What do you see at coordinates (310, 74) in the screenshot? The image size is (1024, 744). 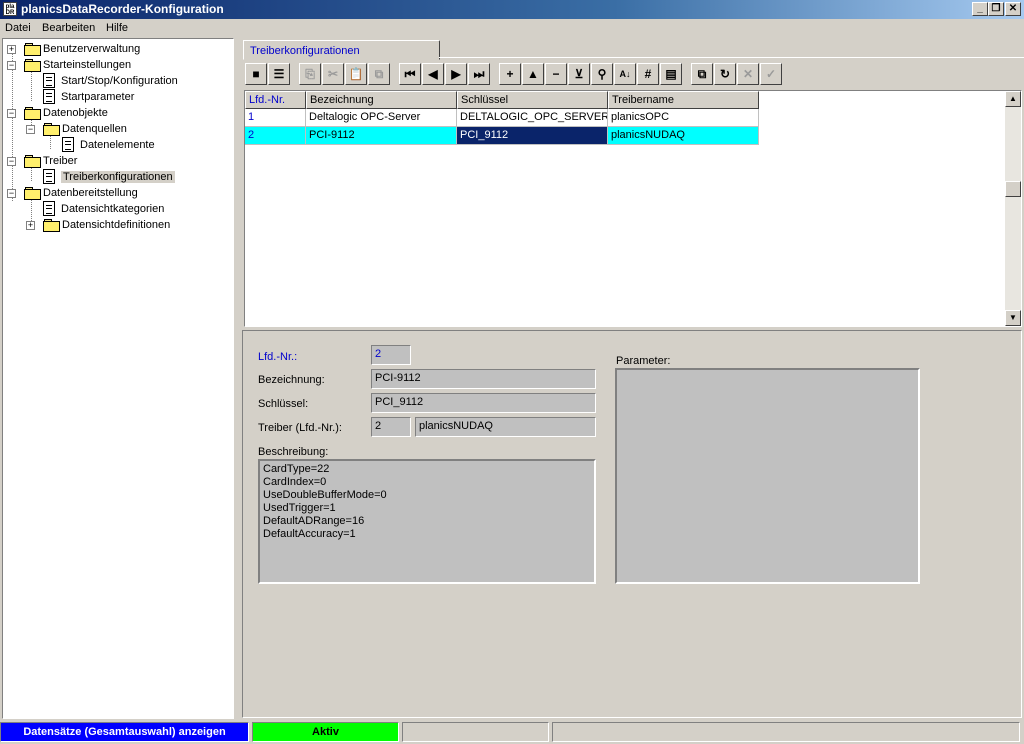 I see `copy-icon: ⎘` at bounding box center [310, 74].